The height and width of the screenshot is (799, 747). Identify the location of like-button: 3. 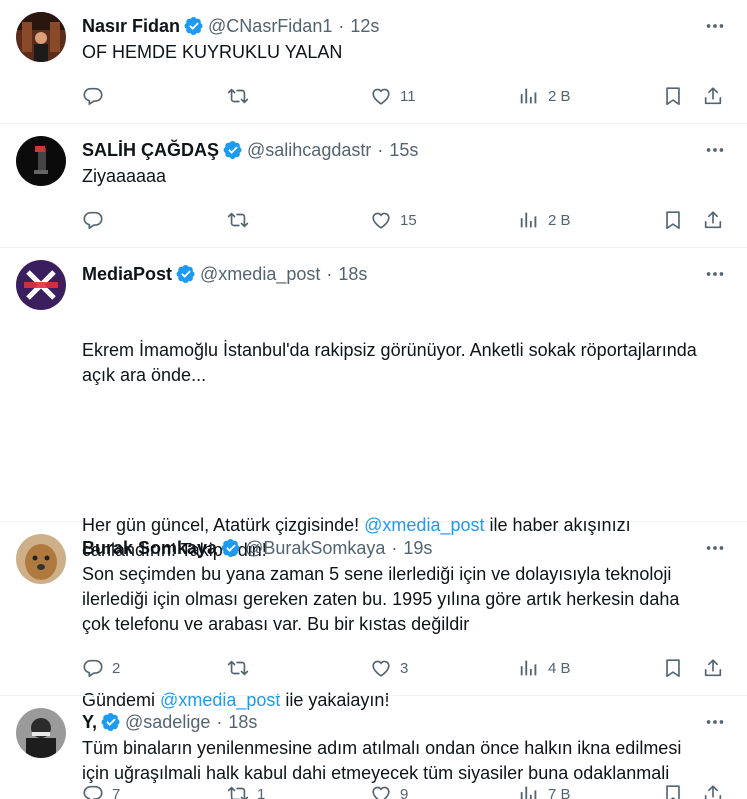
(389, 668).